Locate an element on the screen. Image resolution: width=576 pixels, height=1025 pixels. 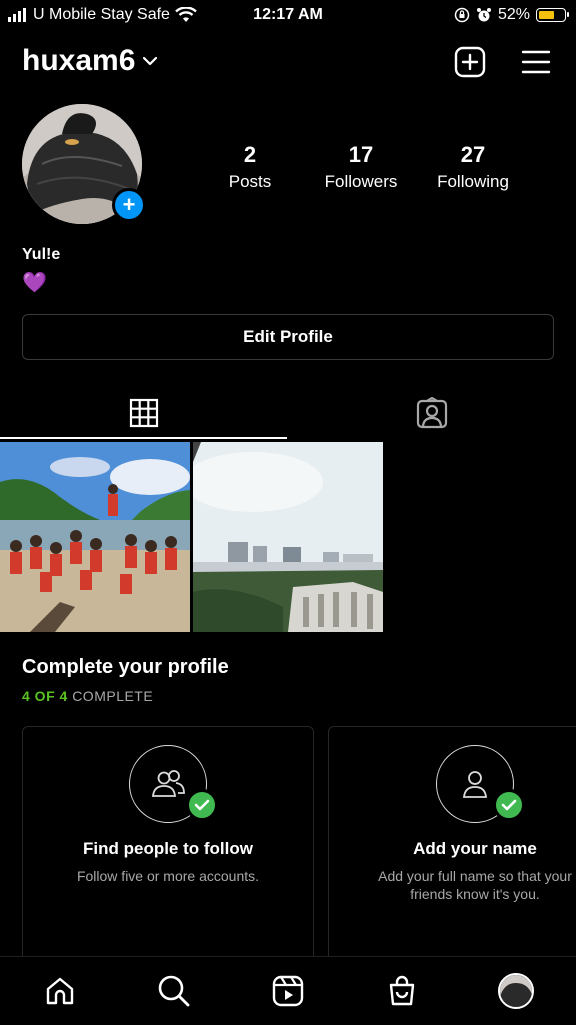
edit-profile-button: Edit Profile is located at coordinates (288, 337).